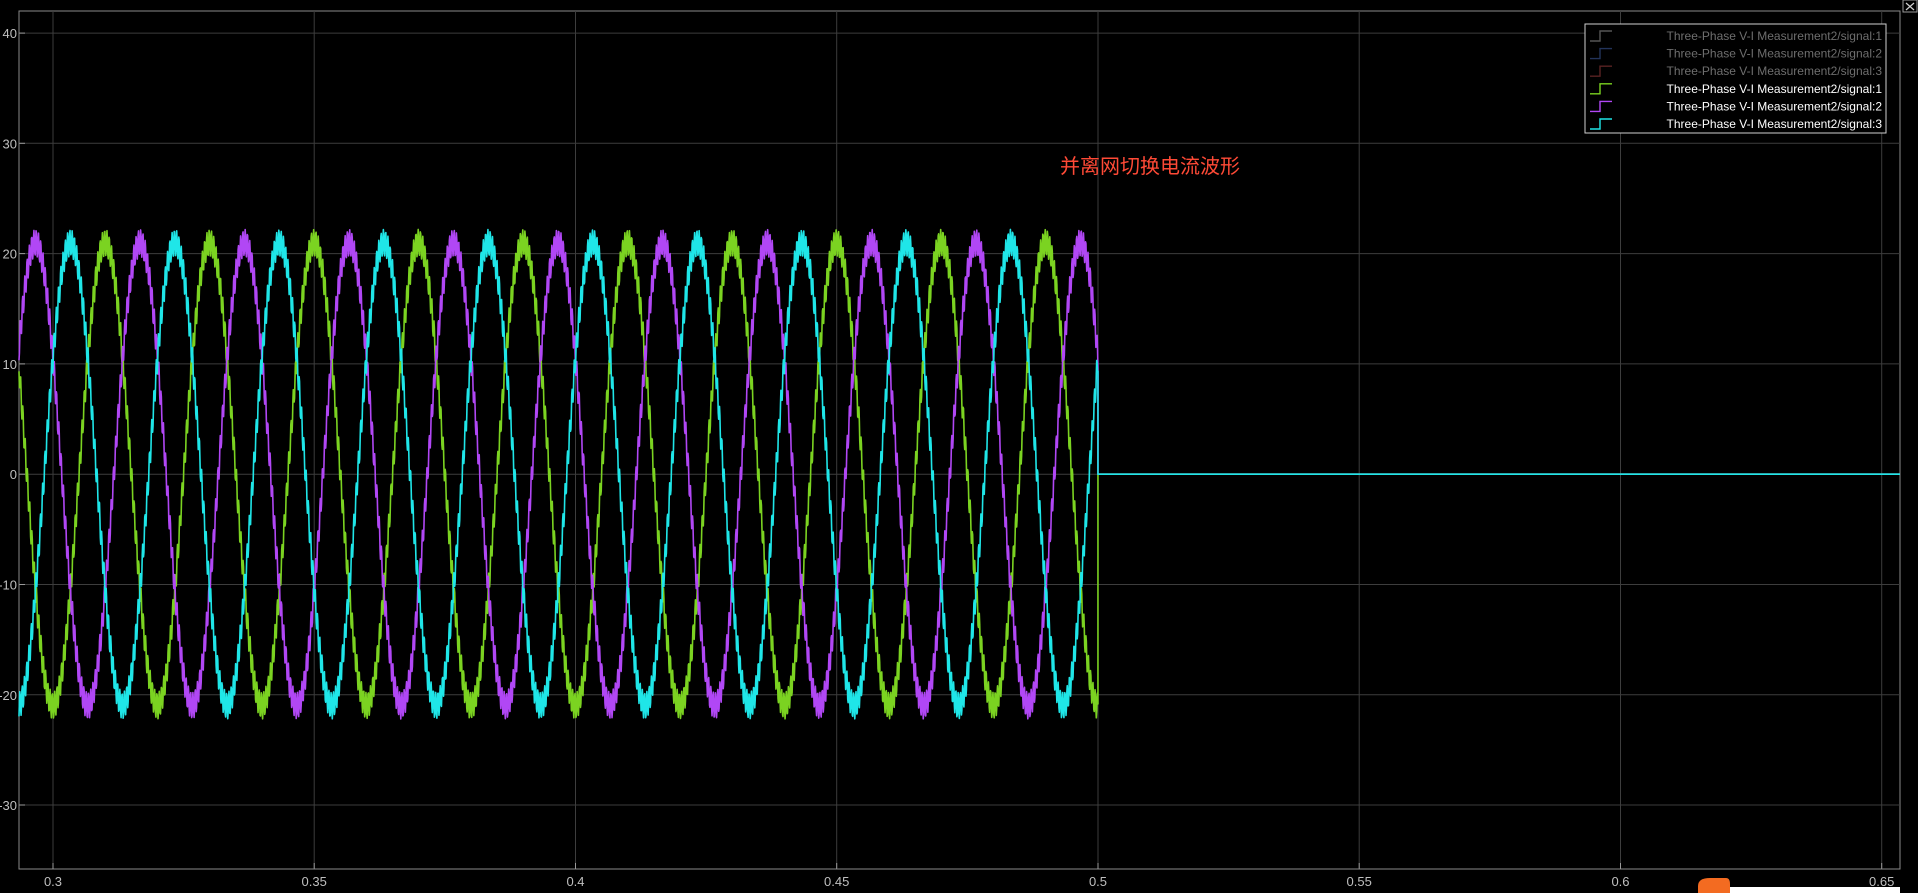  Describe the element at coordinates (1150, 166) in the screenshot. I see `annotation-label: 并离网切换电流波形` at that location.